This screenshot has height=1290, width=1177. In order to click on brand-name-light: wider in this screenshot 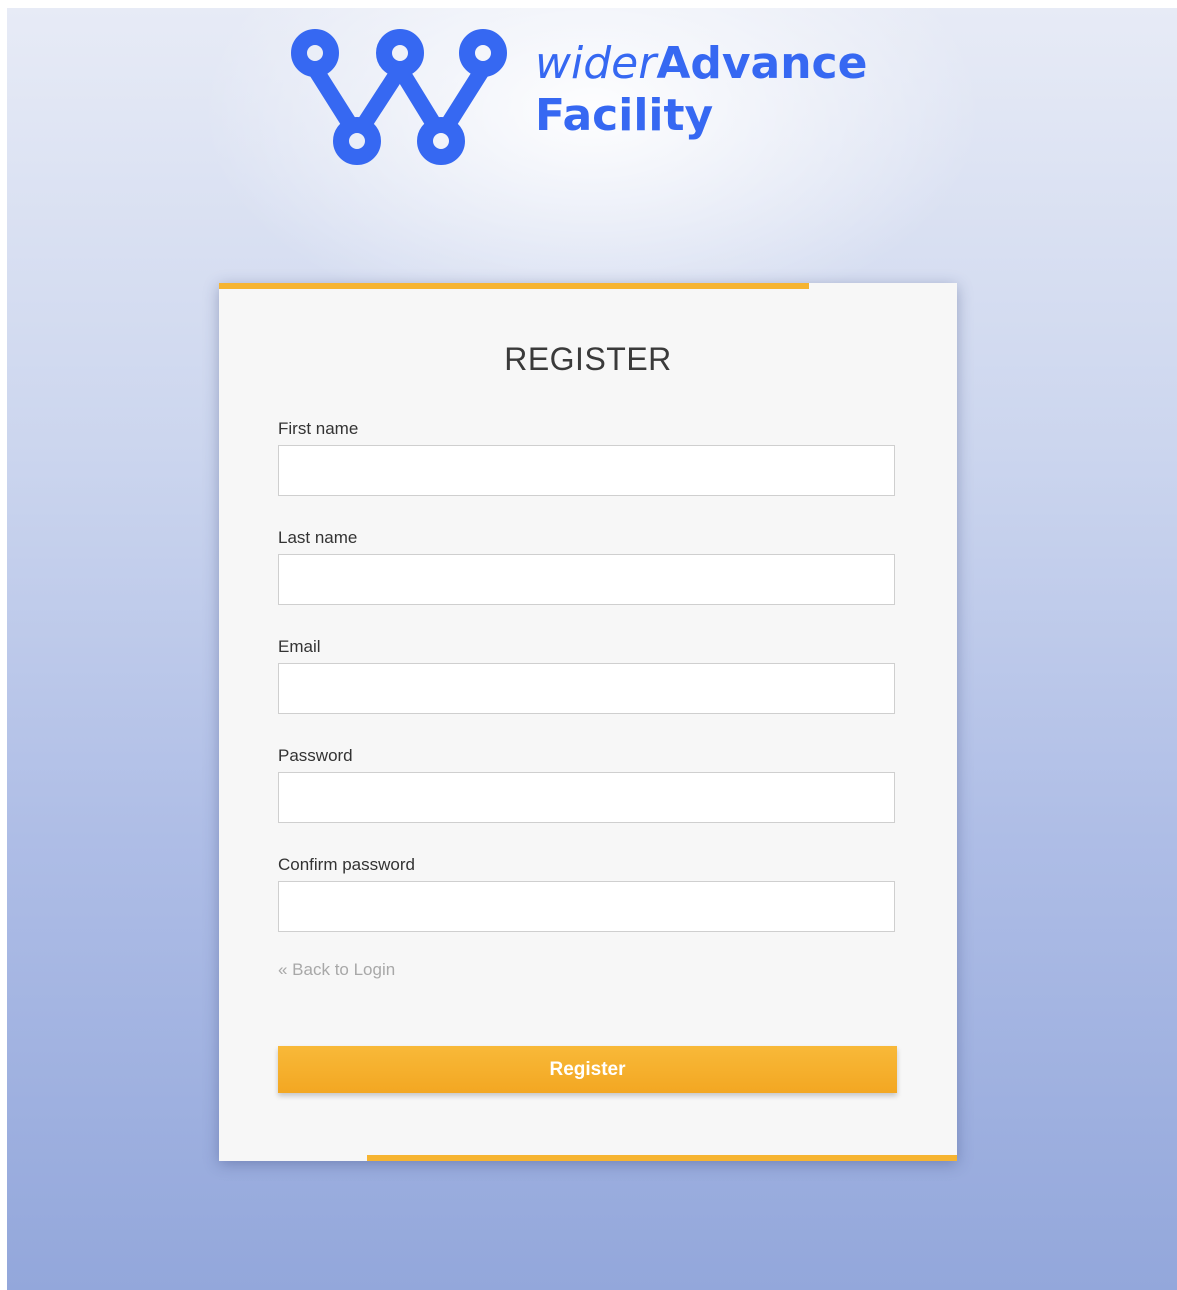, I will do `click(596, 63)`.